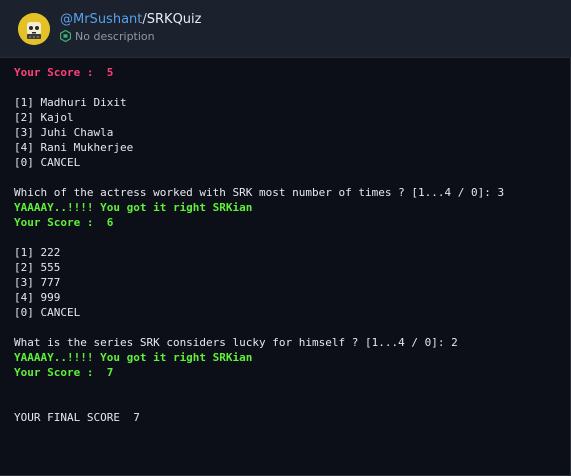 This screenshot has height=476, width=571. I want to click on option-line: [2] Kajol, so click(44, 117).